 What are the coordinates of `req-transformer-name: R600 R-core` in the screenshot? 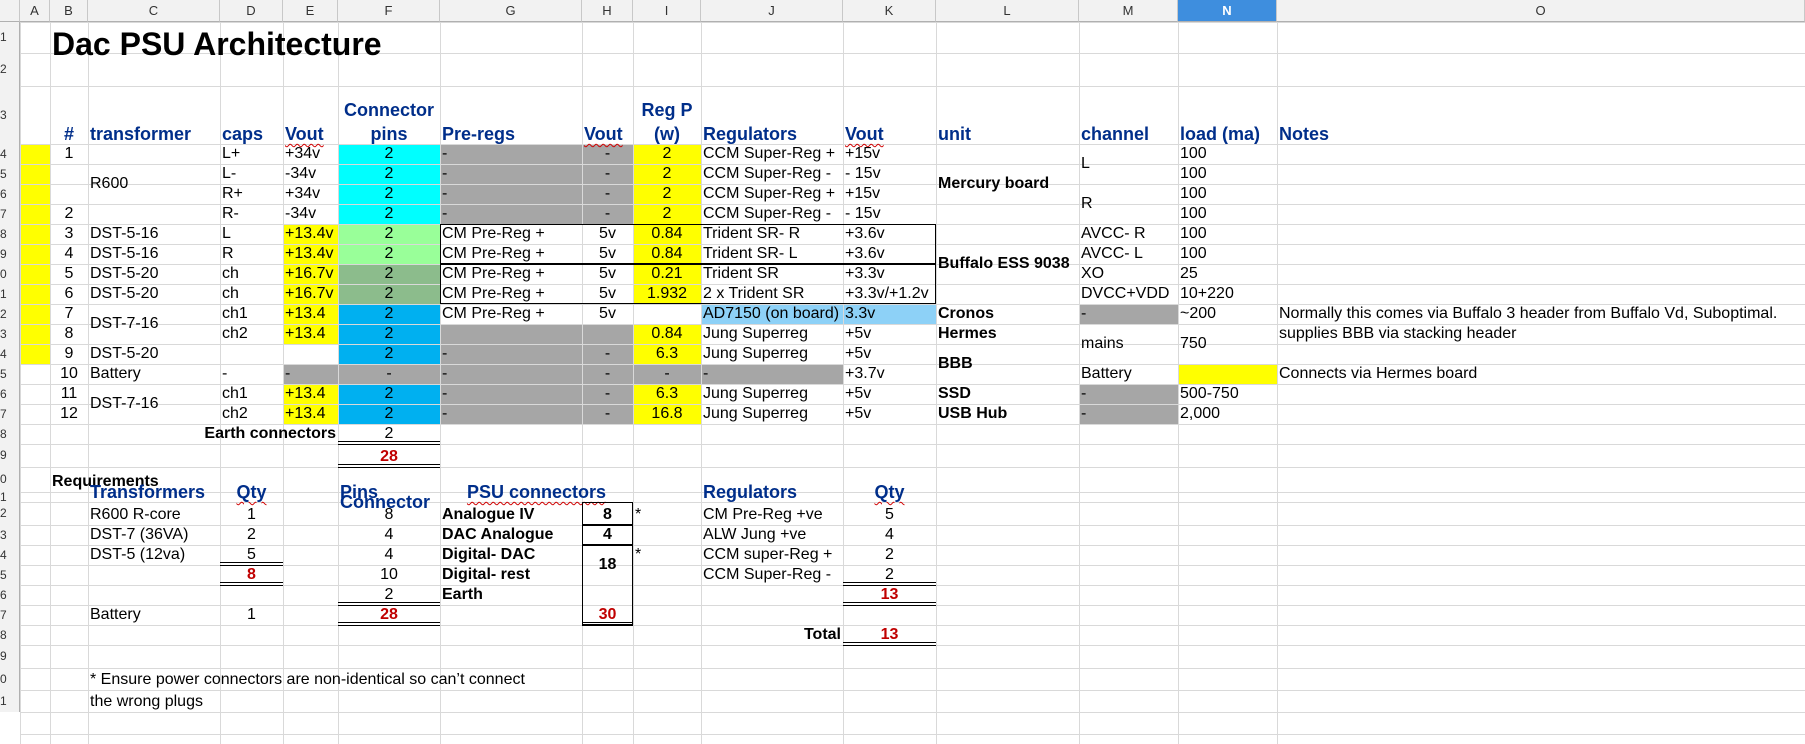 It's located at (135, 514).